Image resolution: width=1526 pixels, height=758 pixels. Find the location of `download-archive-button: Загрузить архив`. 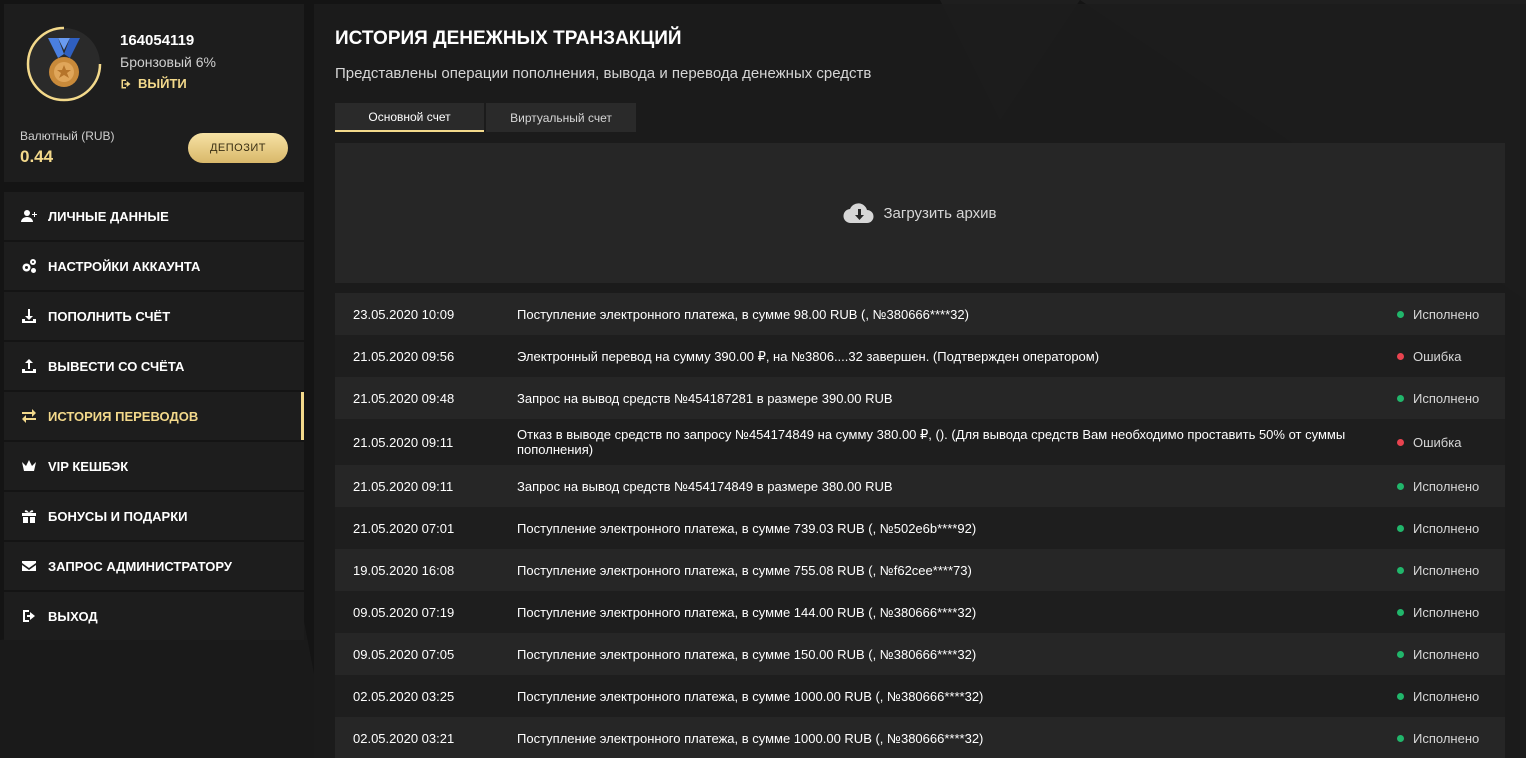

download-archive-button: Загрузить архив is located at coordinates (920, 213).